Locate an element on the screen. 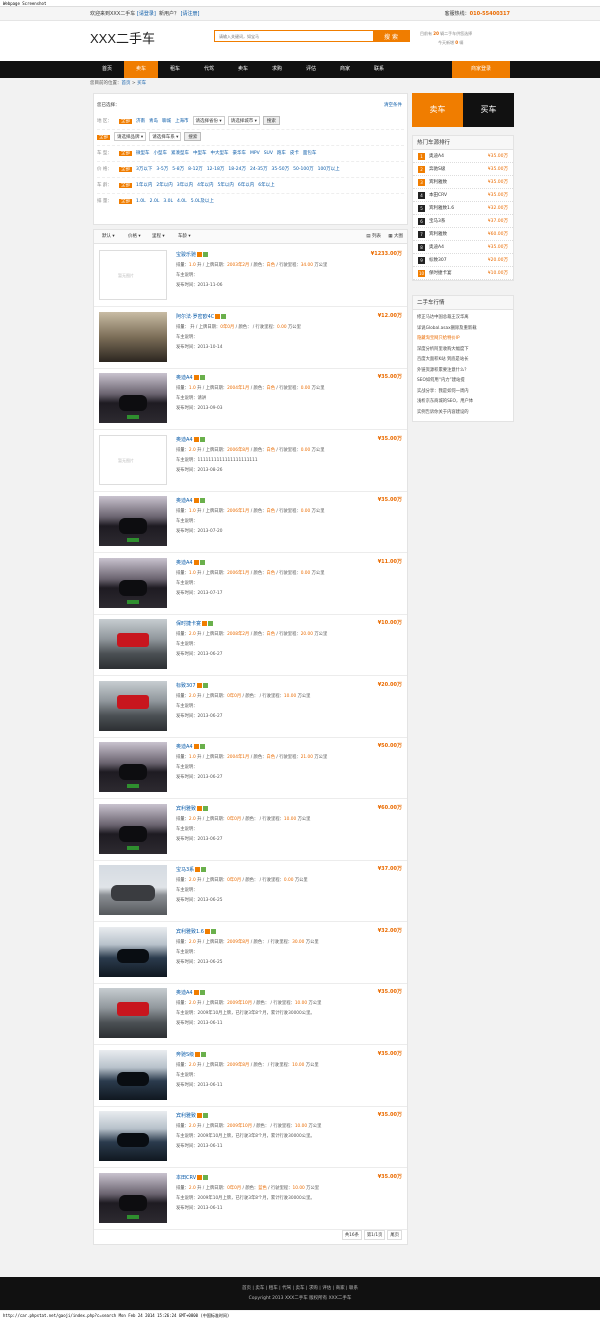 This screenshot has width=600, height=1320. car-name: 标致307 is located at coordinates (186, 686).